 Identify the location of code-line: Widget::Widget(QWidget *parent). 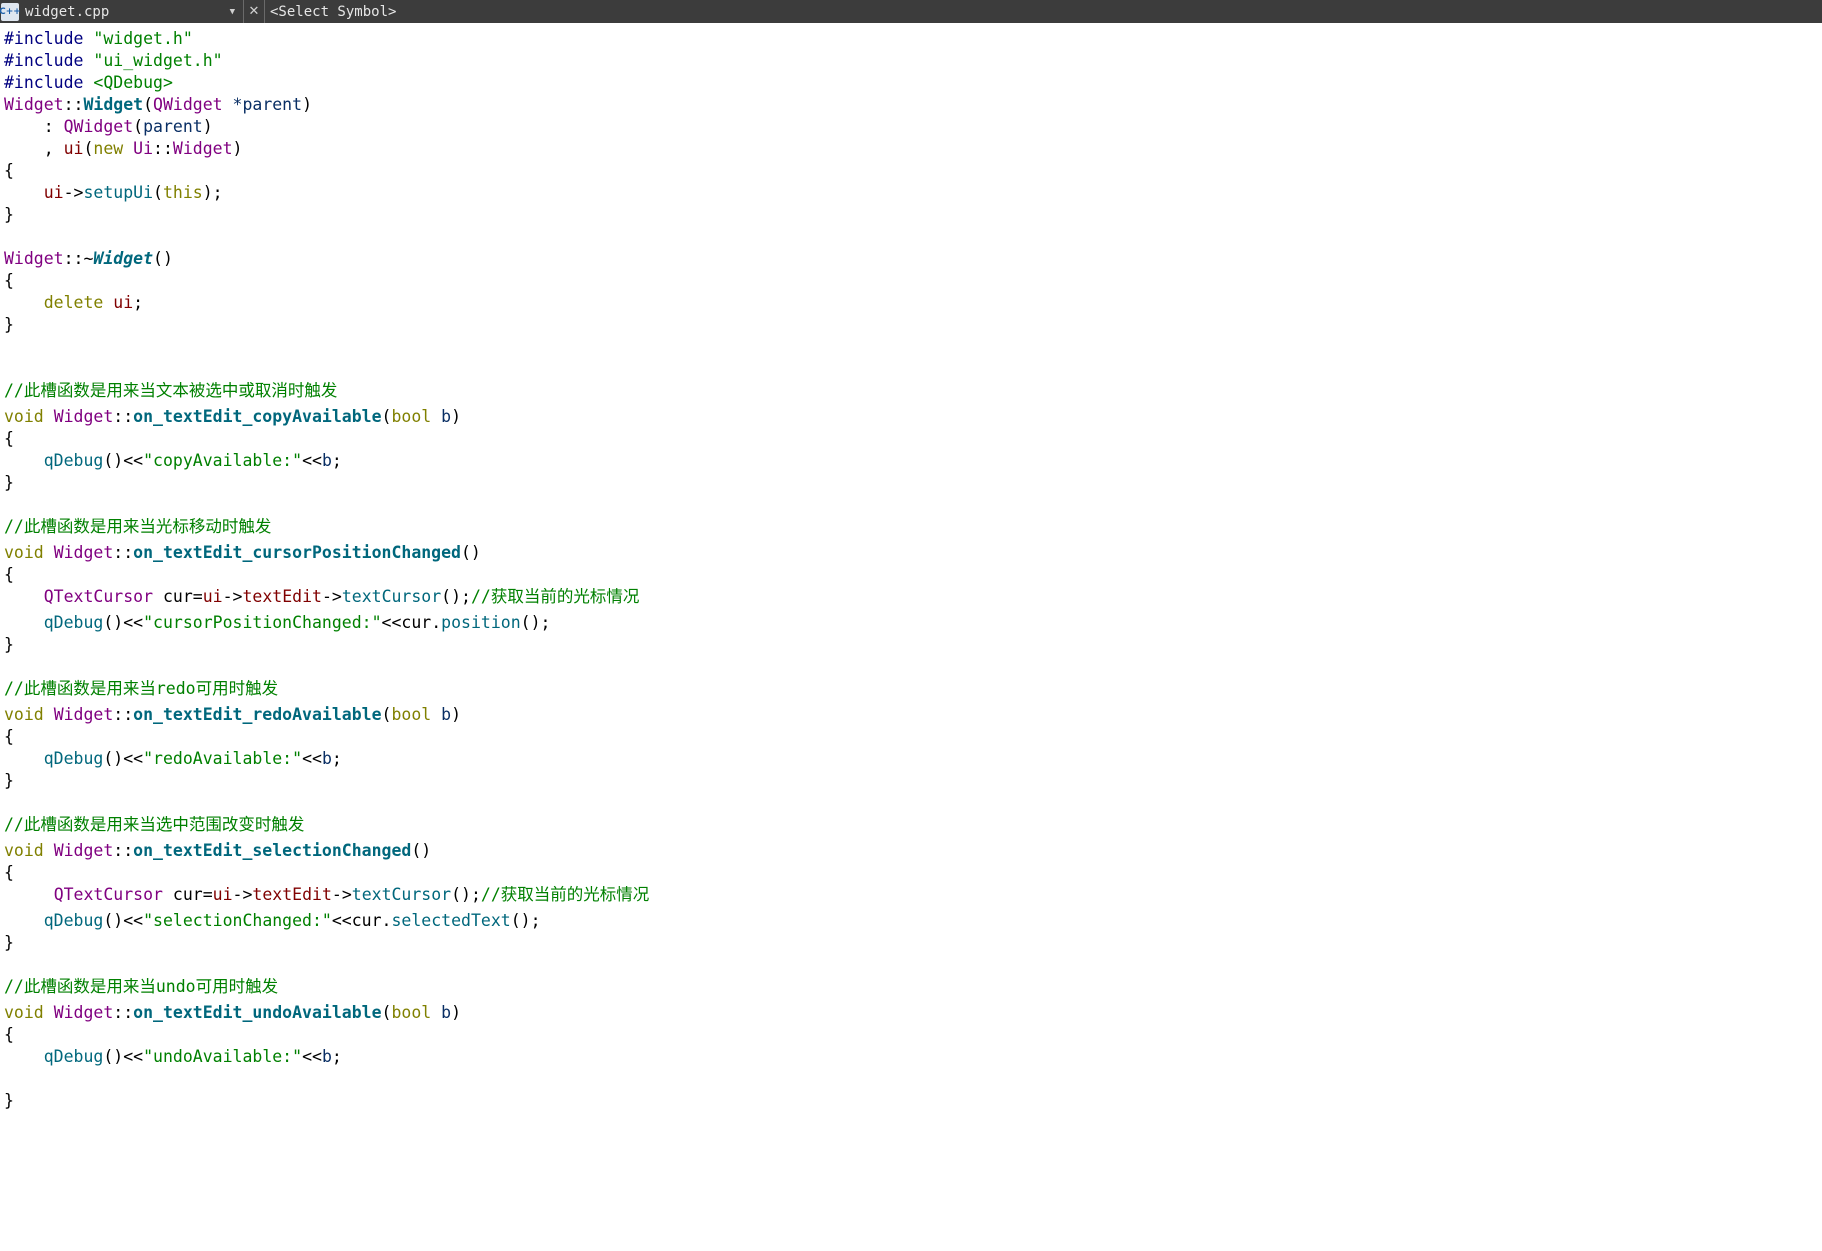
(158, 104).